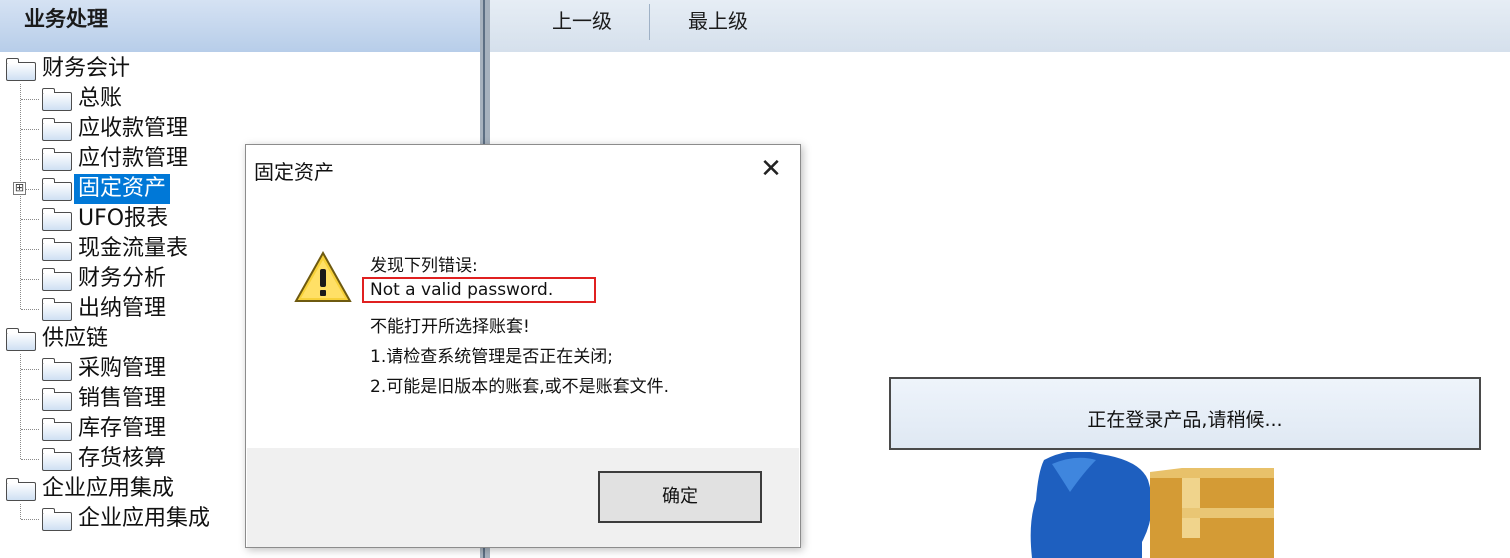 This screenshot has height=558, width=1510. I want to click on navigation-toolbar: 上一级 最上级, so click(1000, 26).